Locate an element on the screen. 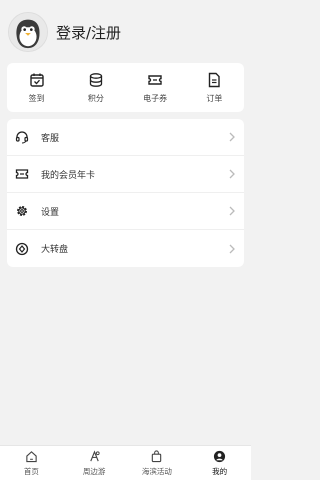  penguin-avatar-icon is located at coordinates (28, 32).